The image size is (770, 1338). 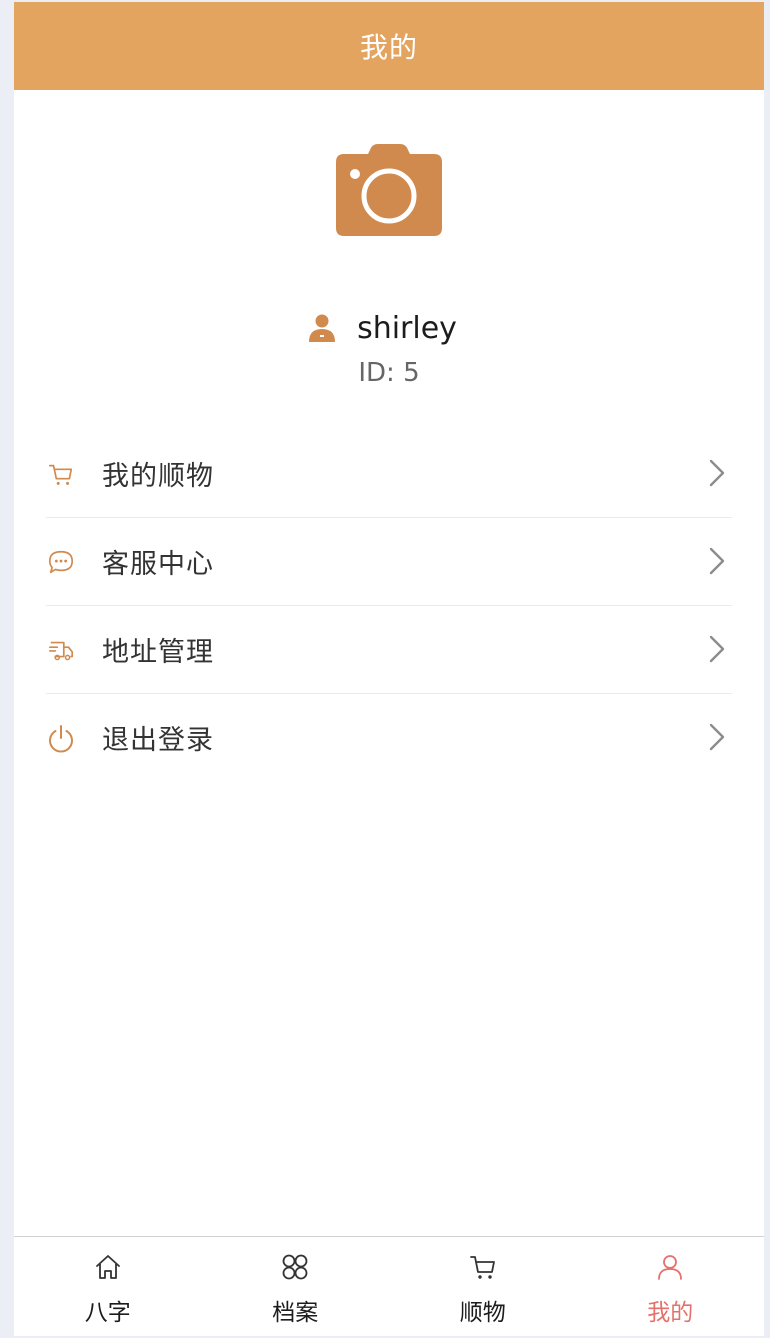 What do you see at coordinates (61, 738) in the screenshot?
I see `power-icon` at bounding box center [61, 738].